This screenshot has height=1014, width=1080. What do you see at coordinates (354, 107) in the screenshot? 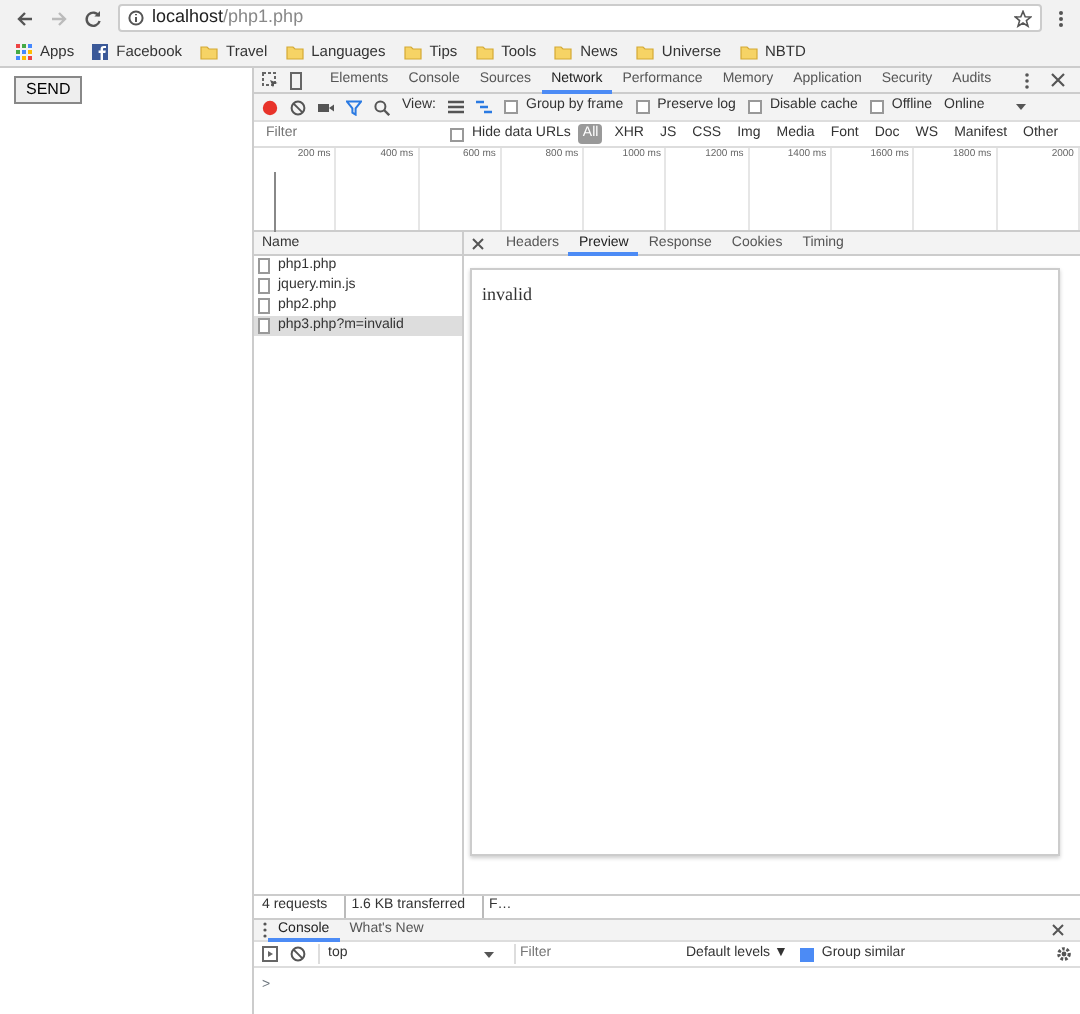
I see `filter-icon` at bounding box center [354, 107].